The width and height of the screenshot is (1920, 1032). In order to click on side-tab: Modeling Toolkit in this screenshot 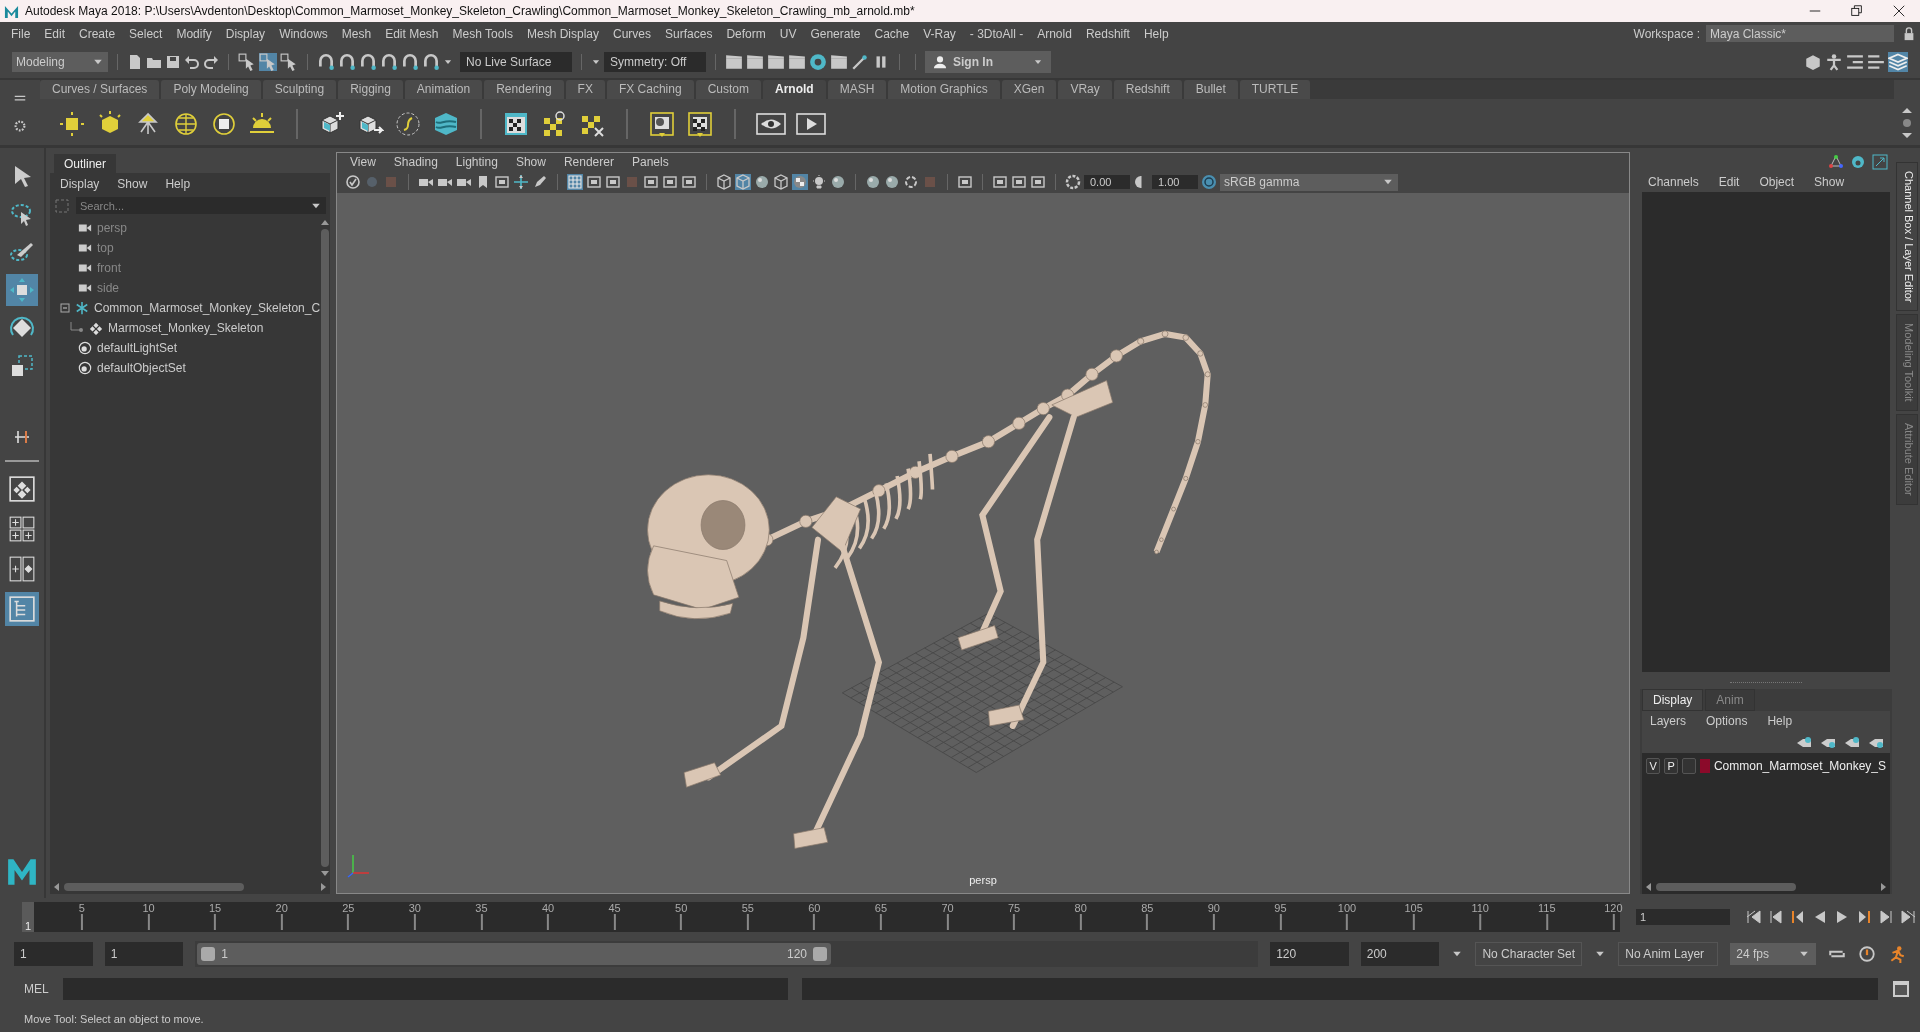, I will do `click(1907, 363)`.